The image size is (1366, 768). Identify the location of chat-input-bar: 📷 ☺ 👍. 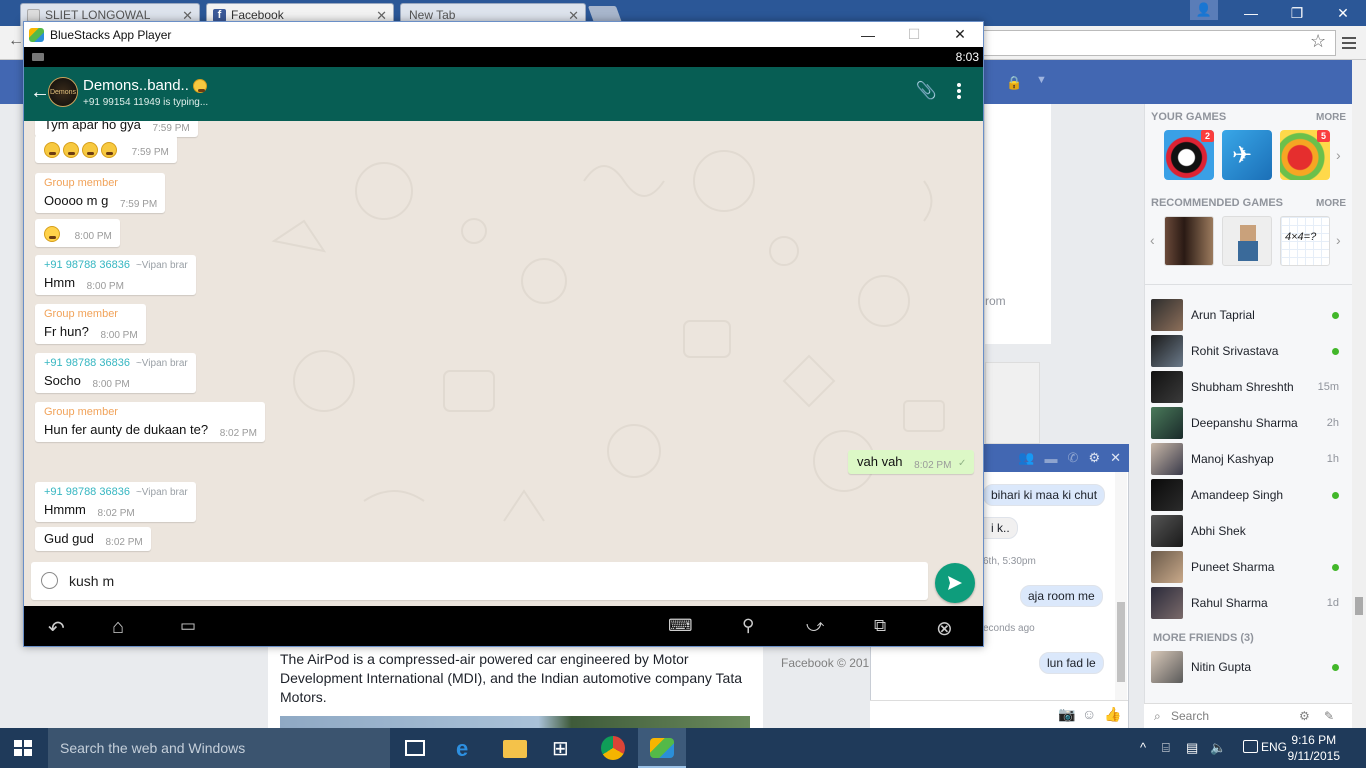
(999, 714).